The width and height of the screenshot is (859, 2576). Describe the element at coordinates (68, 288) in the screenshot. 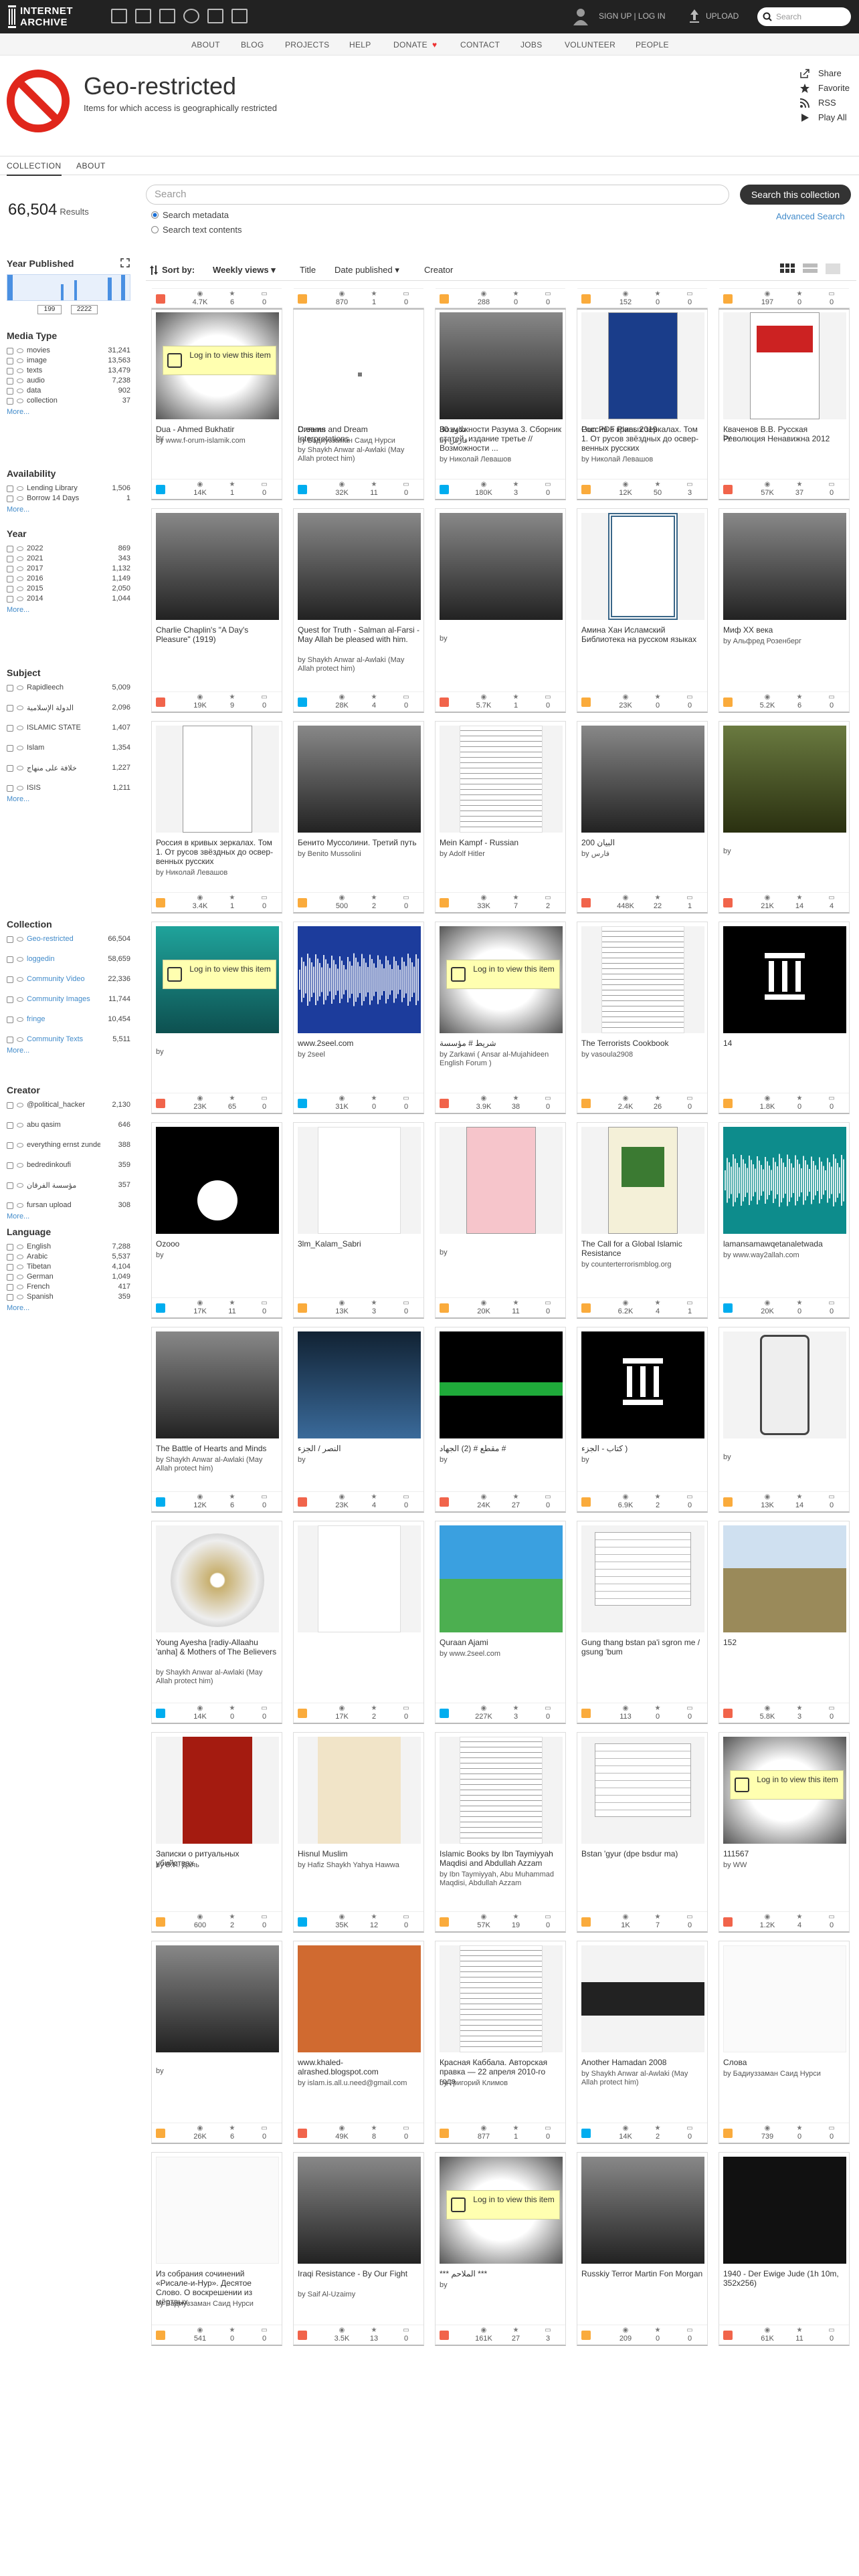

I see `year-histogram-slider` at that location.